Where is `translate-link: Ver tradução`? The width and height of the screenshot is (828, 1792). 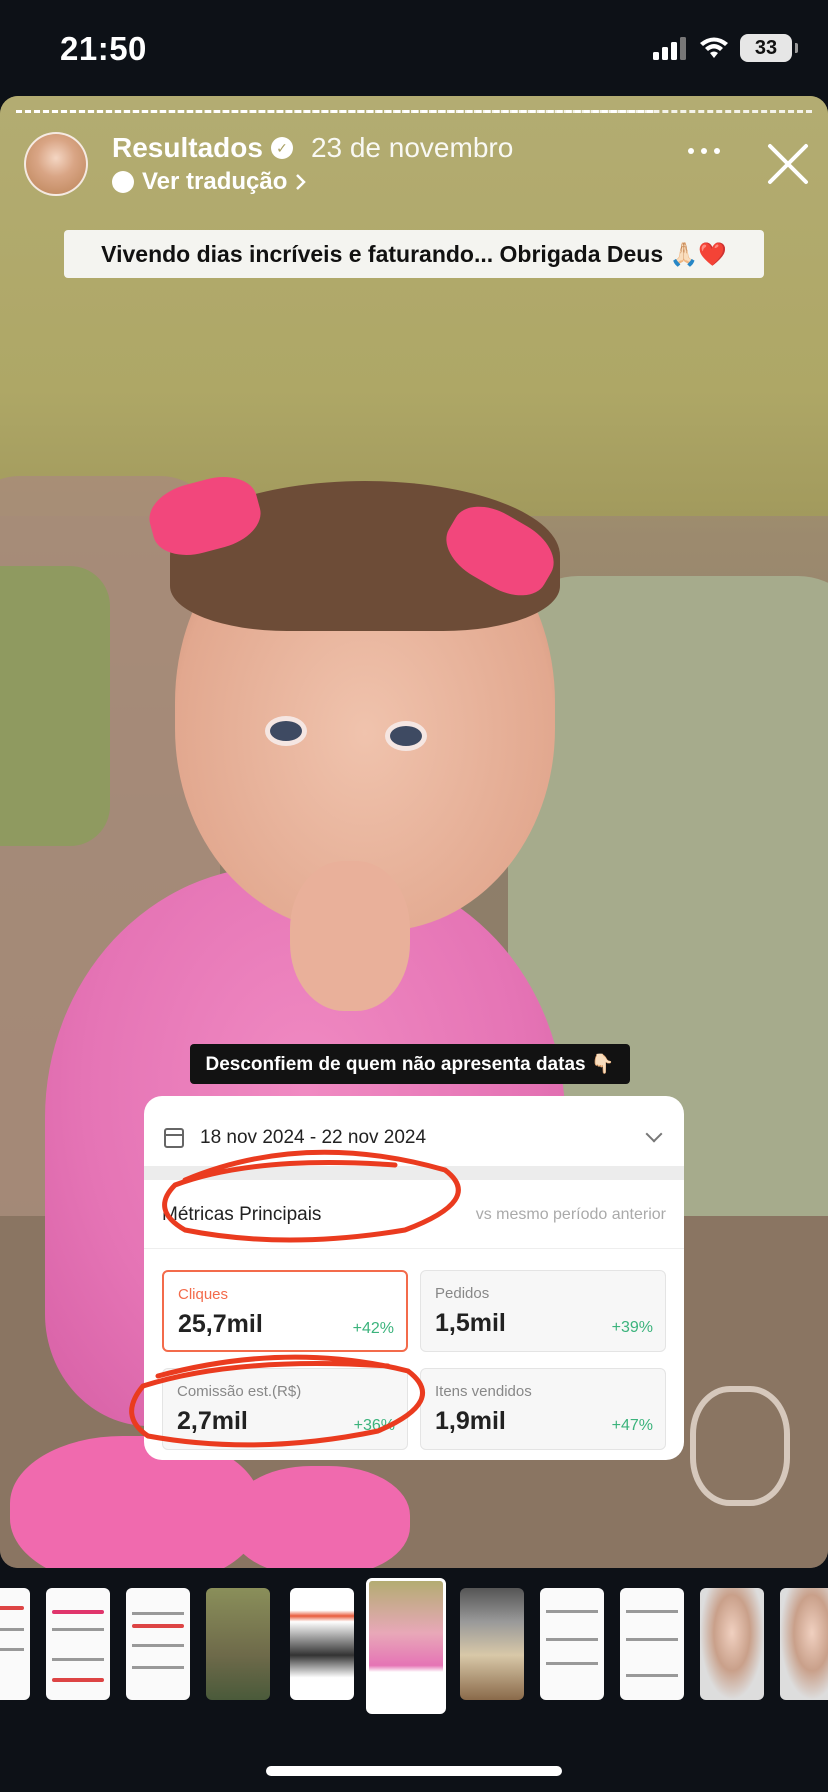
translate-link: Ver tradução is located at coordinates (209, 182).